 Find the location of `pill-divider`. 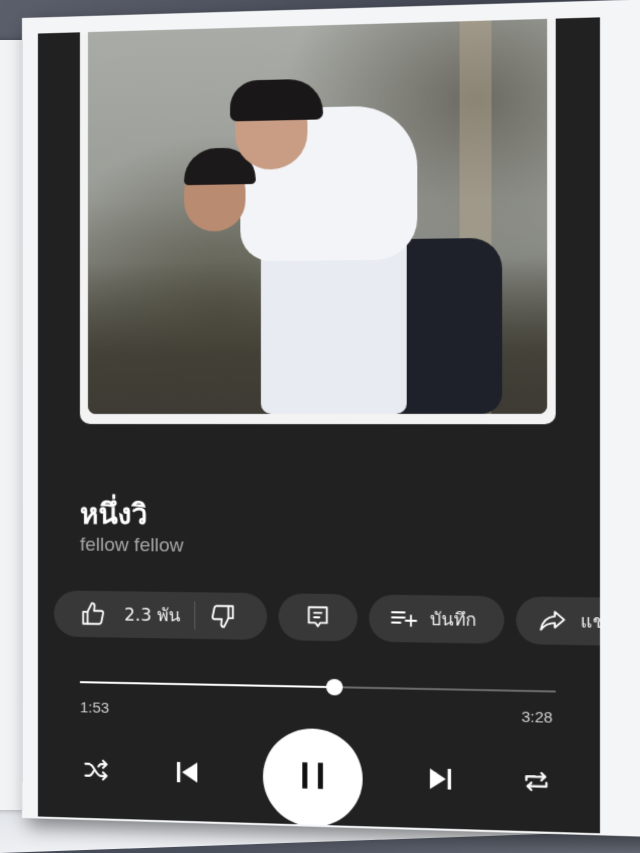

pill-divider is located at coordinates (195, 615).